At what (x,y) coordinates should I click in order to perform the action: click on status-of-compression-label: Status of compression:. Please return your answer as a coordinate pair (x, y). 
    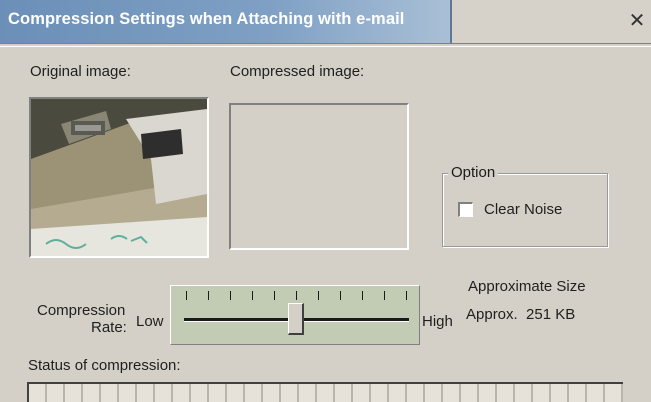
    Looking at the image, I should click on (104, 365).